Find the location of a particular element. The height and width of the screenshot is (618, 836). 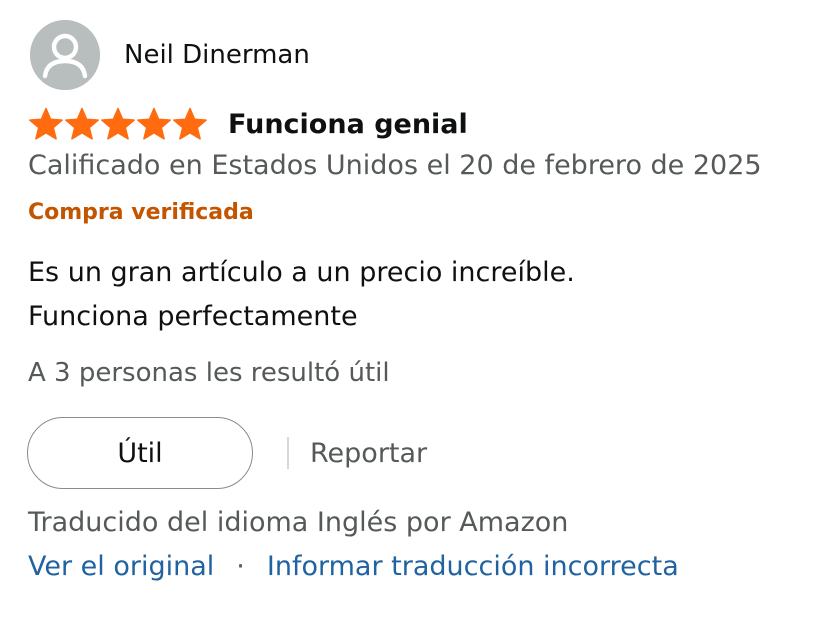

star-rating is located at coordinates (118, 124).